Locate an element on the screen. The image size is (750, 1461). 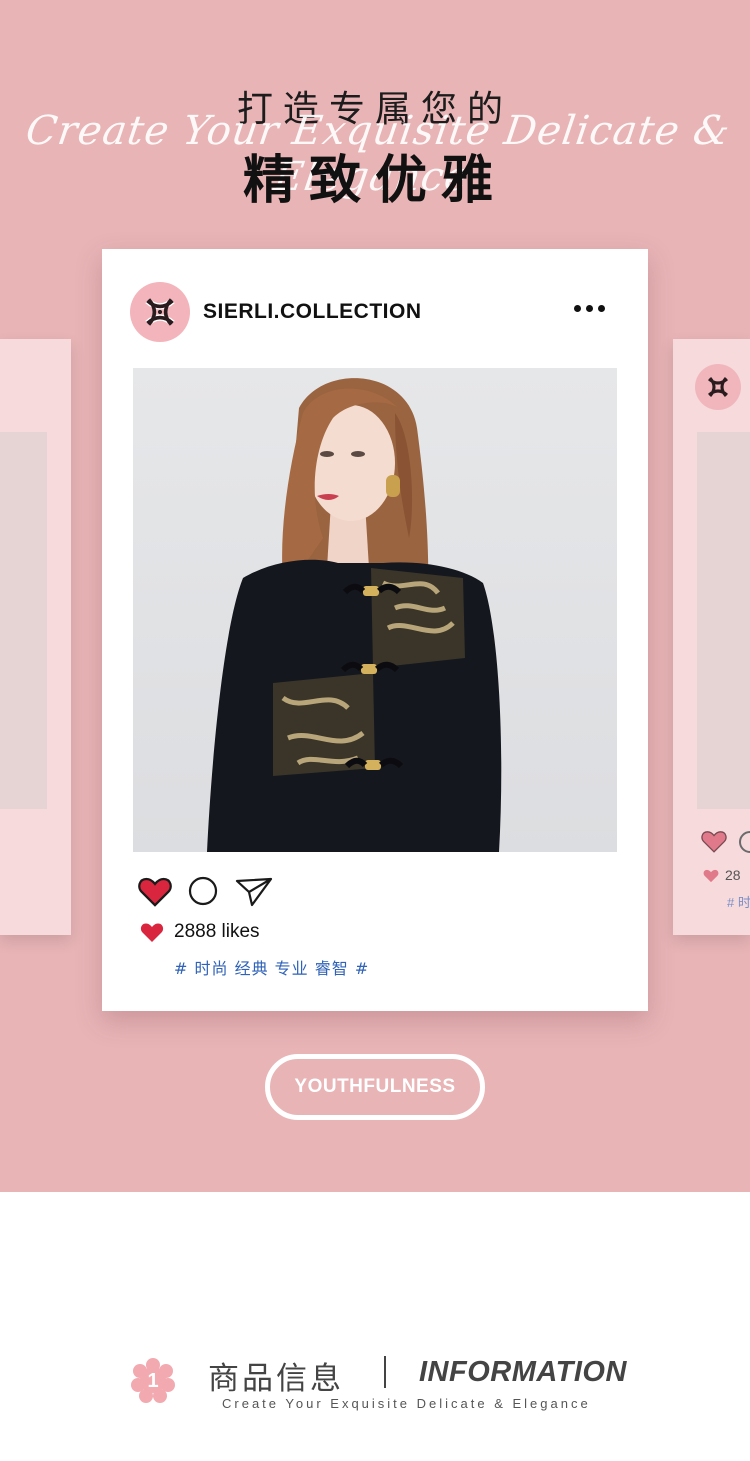
badge-label: YOUTHFULNESS is located at coordinates (375, 1086).